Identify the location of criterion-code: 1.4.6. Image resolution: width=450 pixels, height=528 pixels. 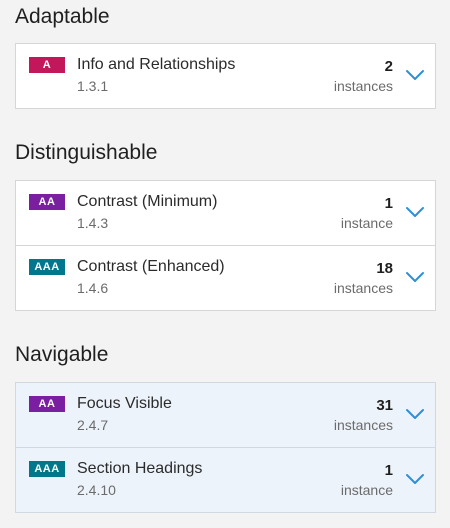
(93, 288).